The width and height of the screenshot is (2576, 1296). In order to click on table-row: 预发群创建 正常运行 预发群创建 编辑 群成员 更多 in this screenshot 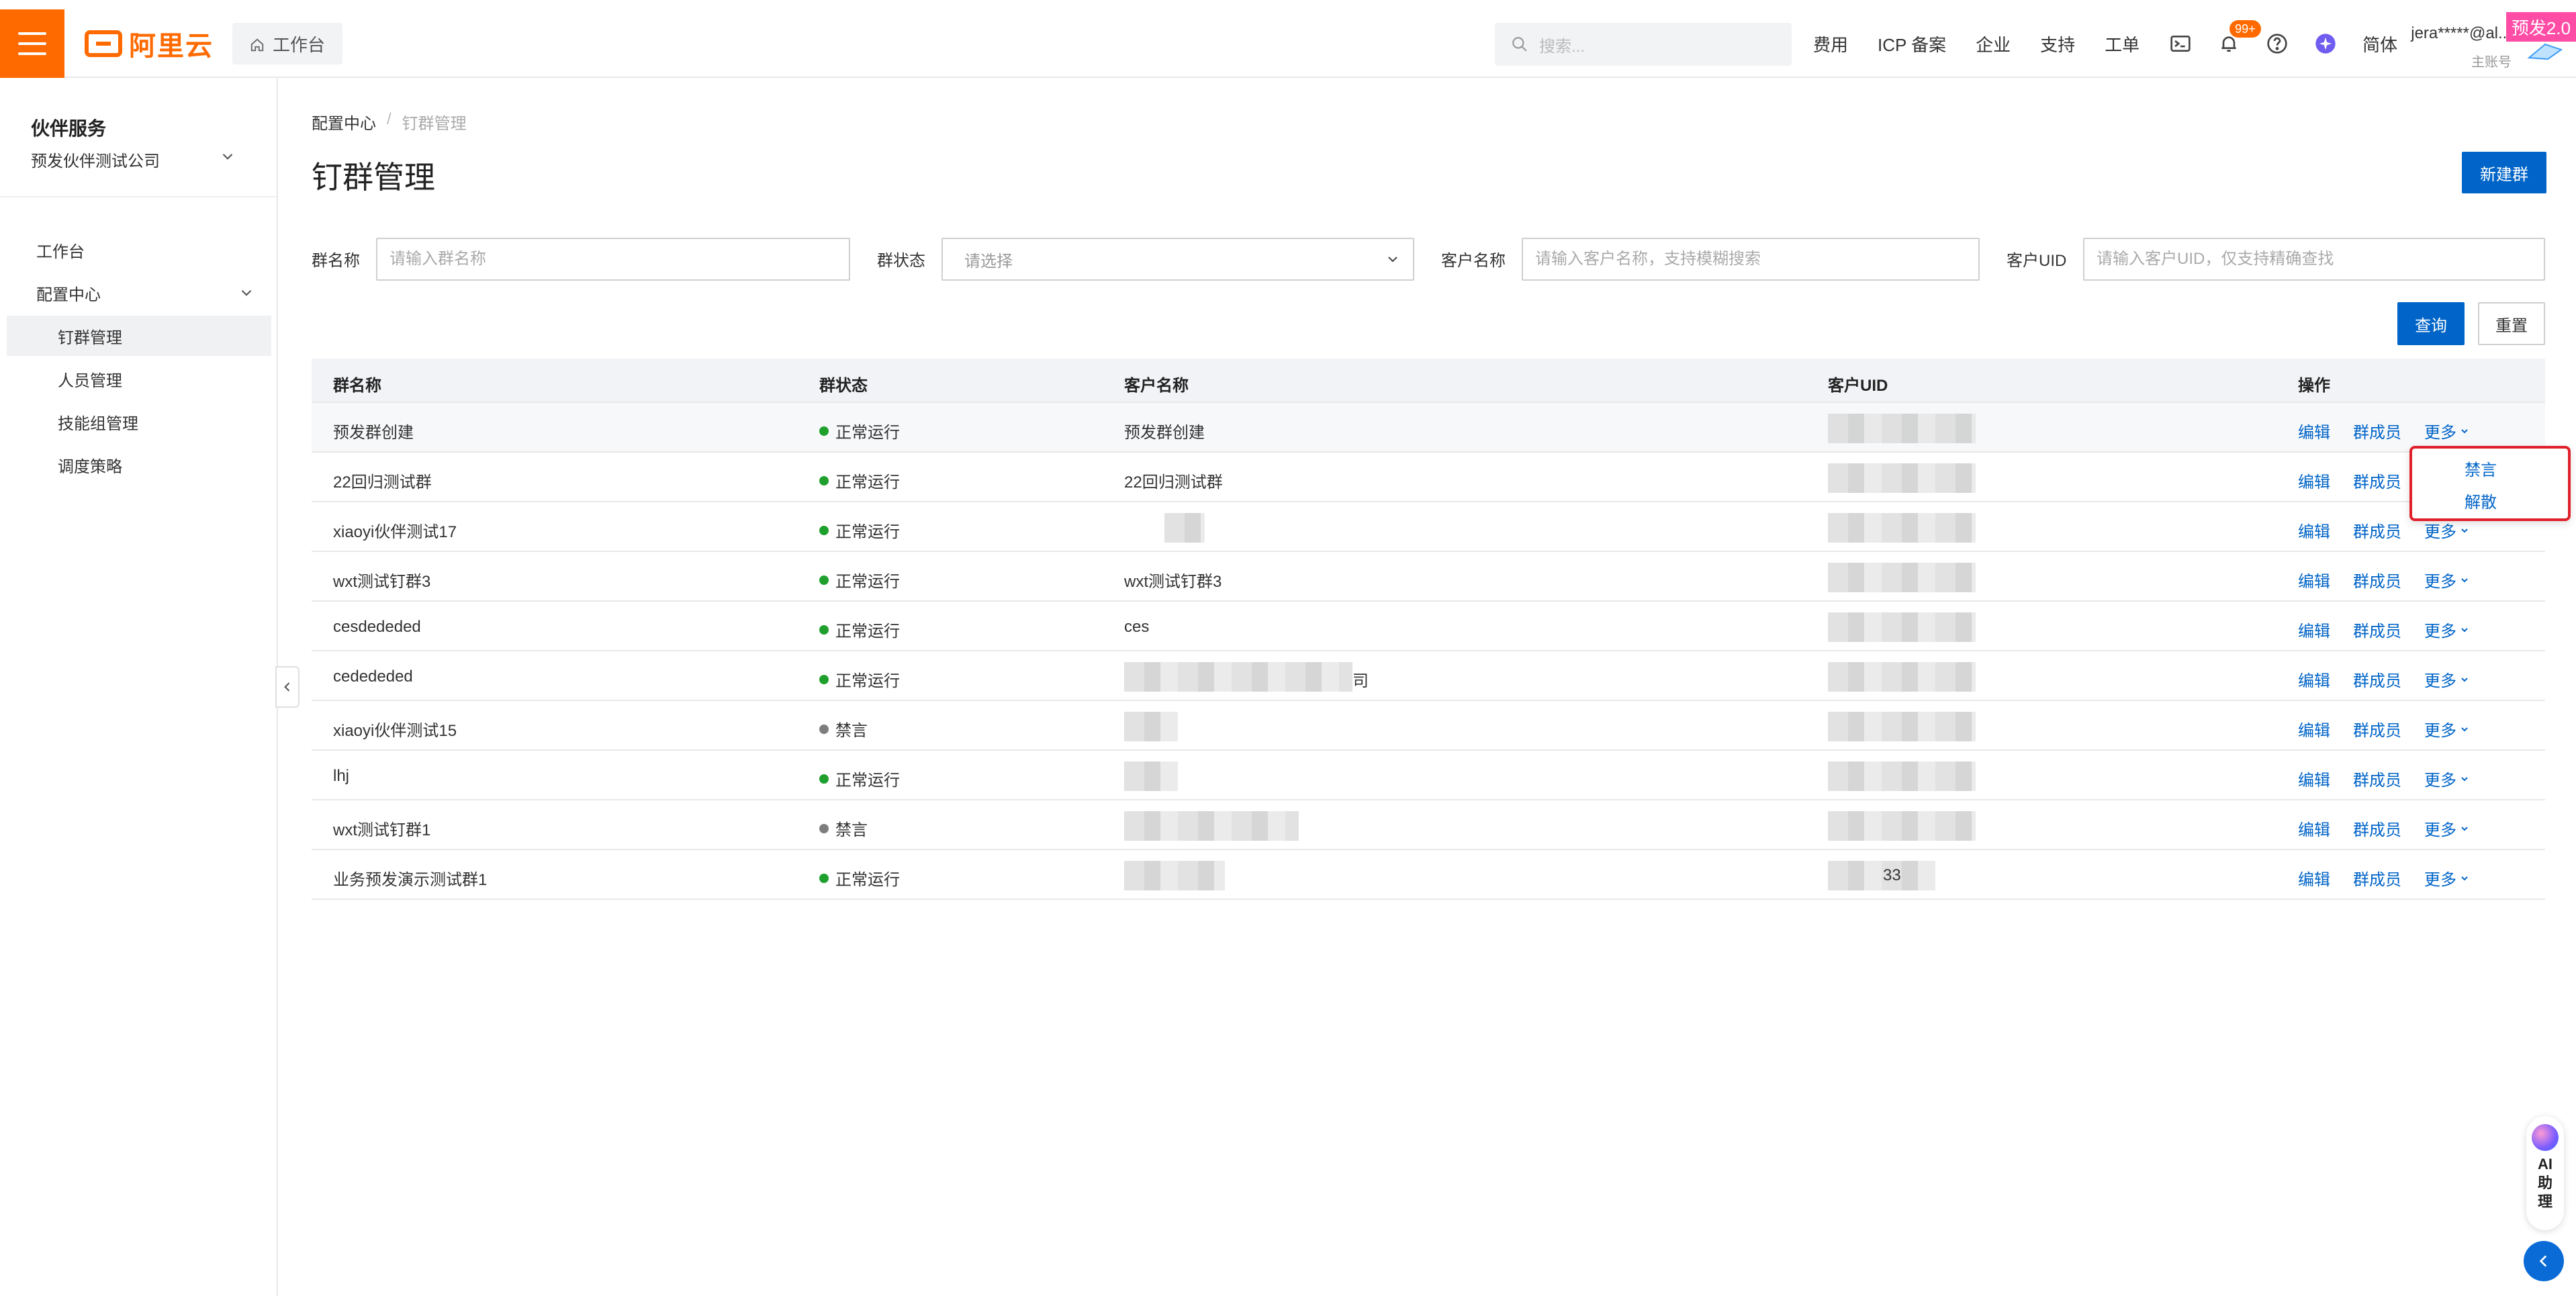, I will do `click(1428, 428)`.